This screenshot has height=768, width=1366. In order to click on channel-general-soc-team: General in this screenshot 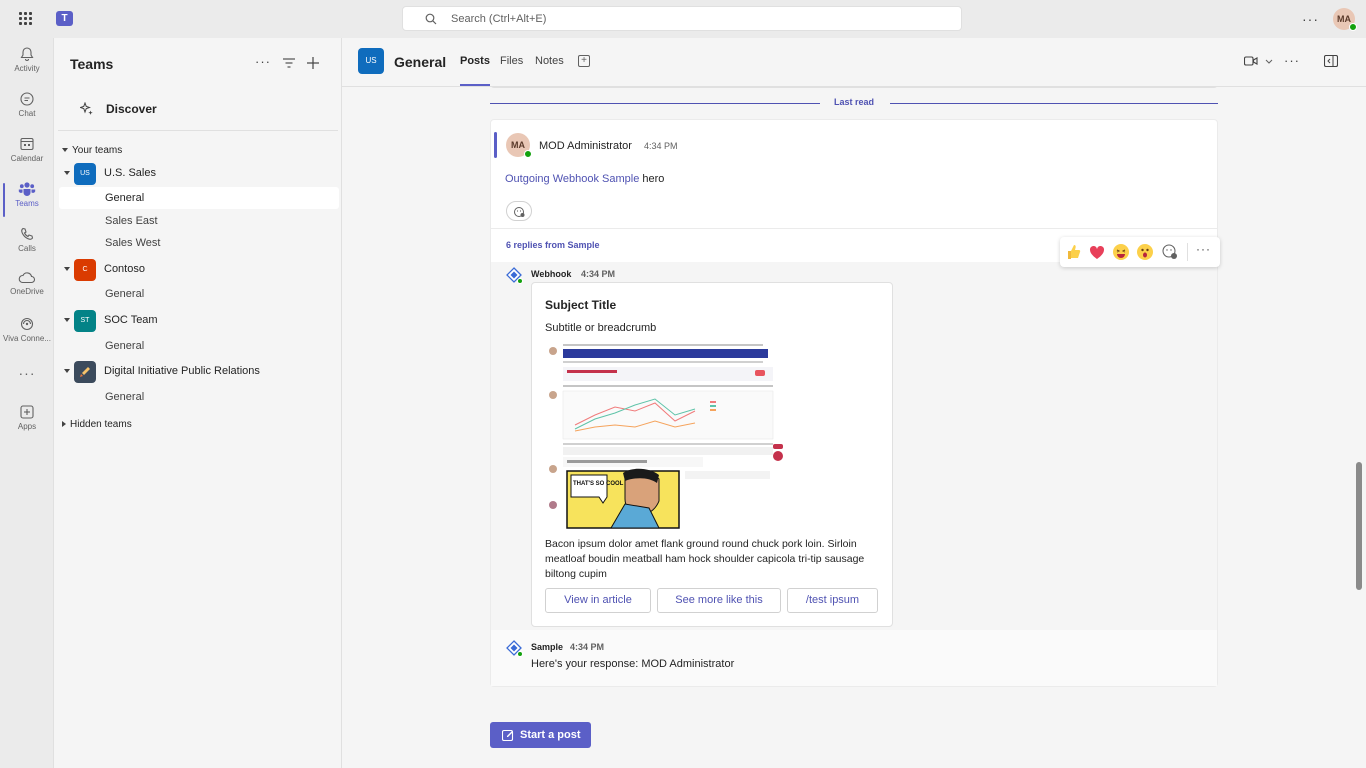, I will do `click(199, 346)`.